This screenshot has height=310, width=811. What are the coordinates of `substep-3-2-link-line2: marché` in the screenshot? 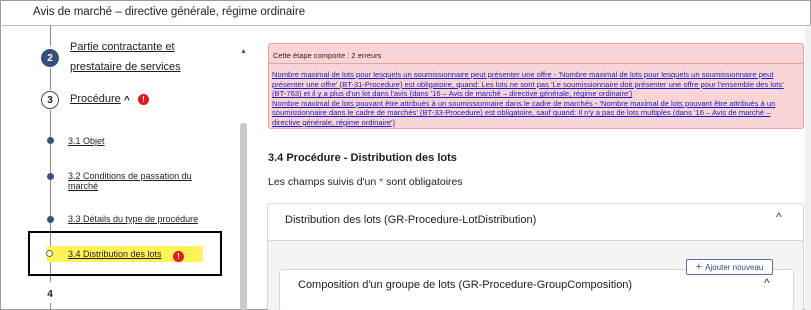 It's located at (83, 186).